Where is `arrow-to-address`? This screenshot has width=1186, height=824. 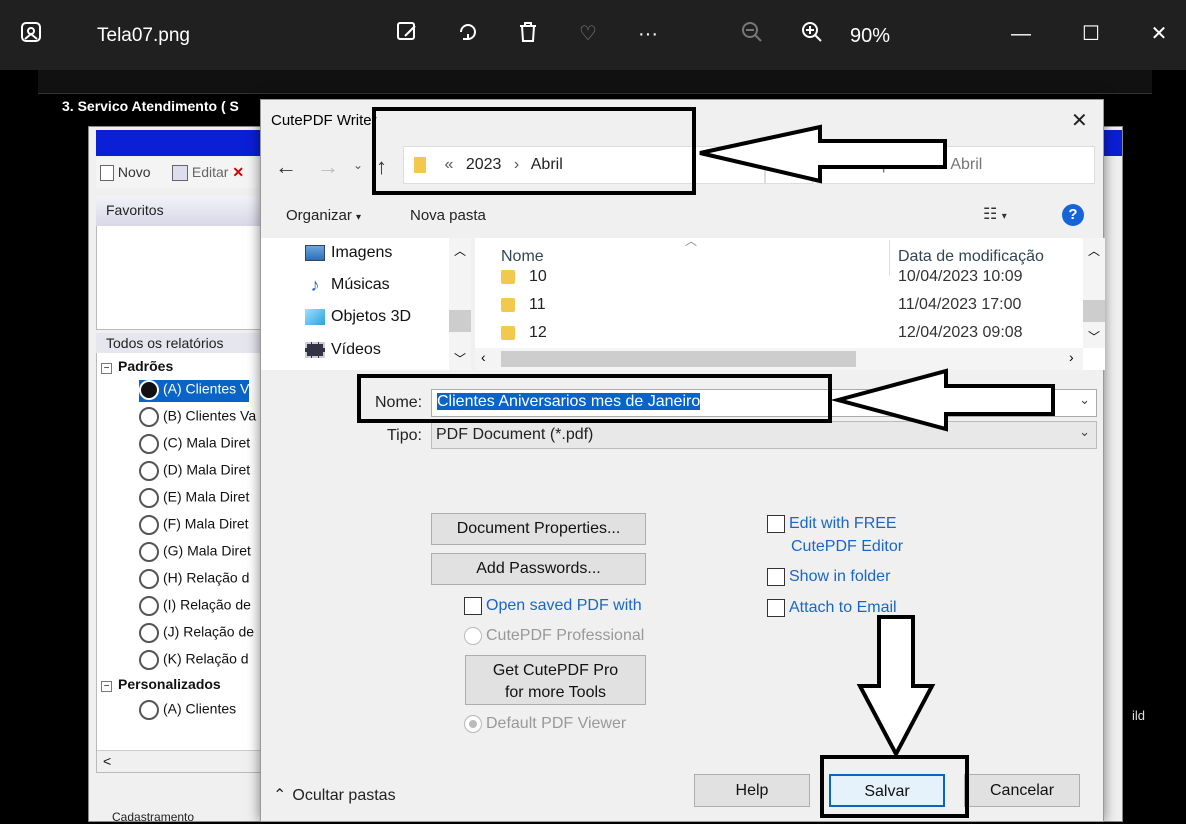 arrow-to-address is located at coordinates (823, 154).